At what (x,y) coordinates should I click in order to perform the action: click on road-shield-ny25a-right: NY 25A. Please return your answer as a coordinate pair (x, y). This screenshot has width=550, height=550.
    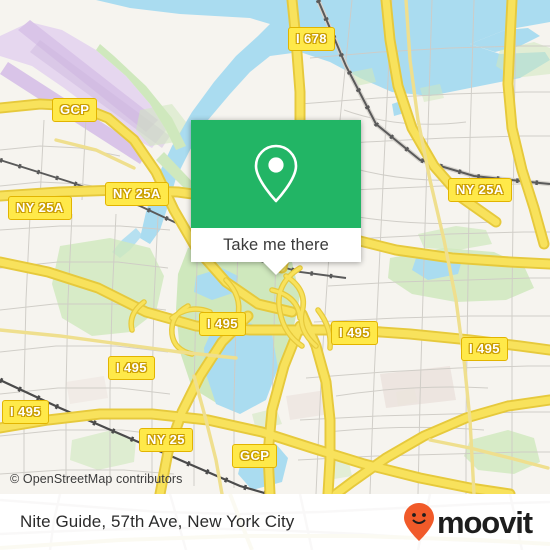
    Looking at the image, I should click on (480, 190).